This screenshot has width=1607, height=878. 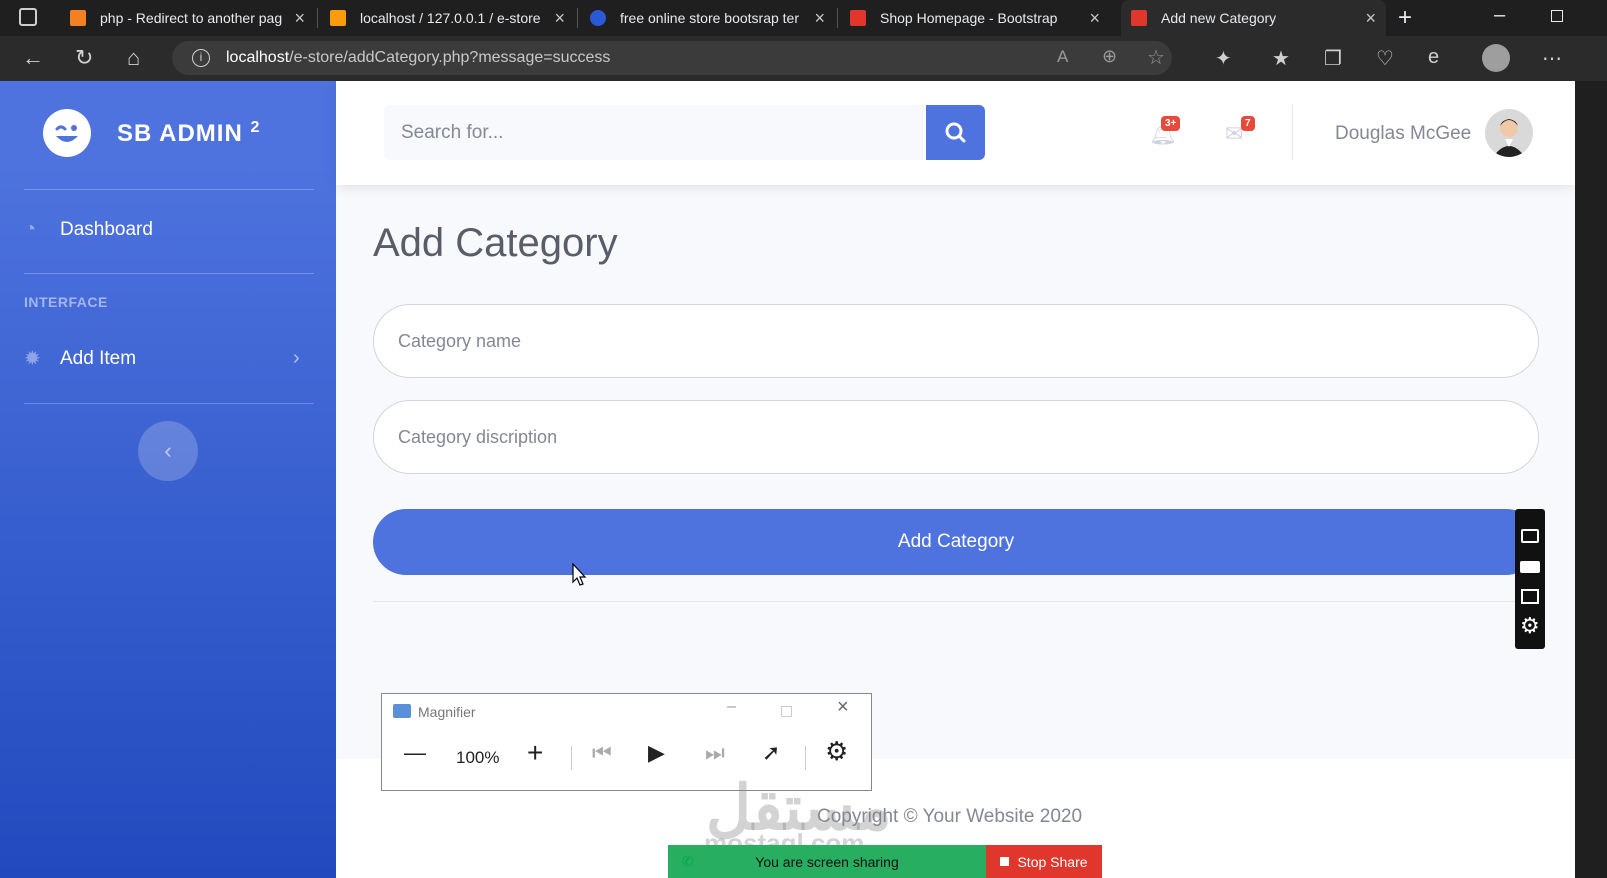 What do you see at coordinates (1223, 58) in the screenshot?
I see `extensions-icon: ✦` at bounding box center [1223, 58].